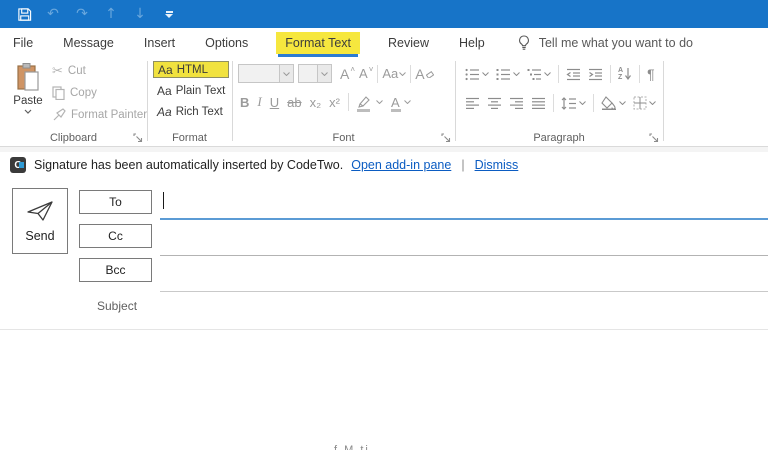  Describe the element at coordinates (266, 73) in the screenshot. I see `font-name-combobox` at that location.